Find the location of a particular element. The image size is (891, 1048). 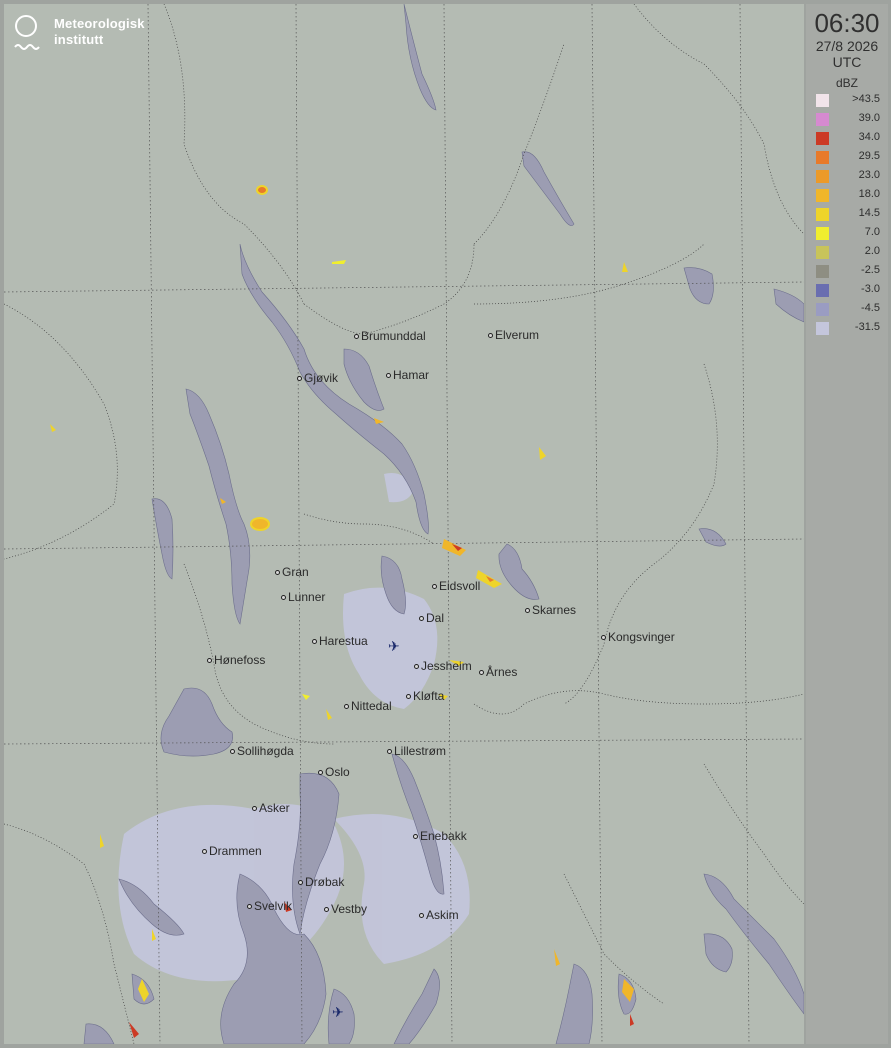

met-logo-text: Meteorologisk institutt is located at coordinates (99, 32).